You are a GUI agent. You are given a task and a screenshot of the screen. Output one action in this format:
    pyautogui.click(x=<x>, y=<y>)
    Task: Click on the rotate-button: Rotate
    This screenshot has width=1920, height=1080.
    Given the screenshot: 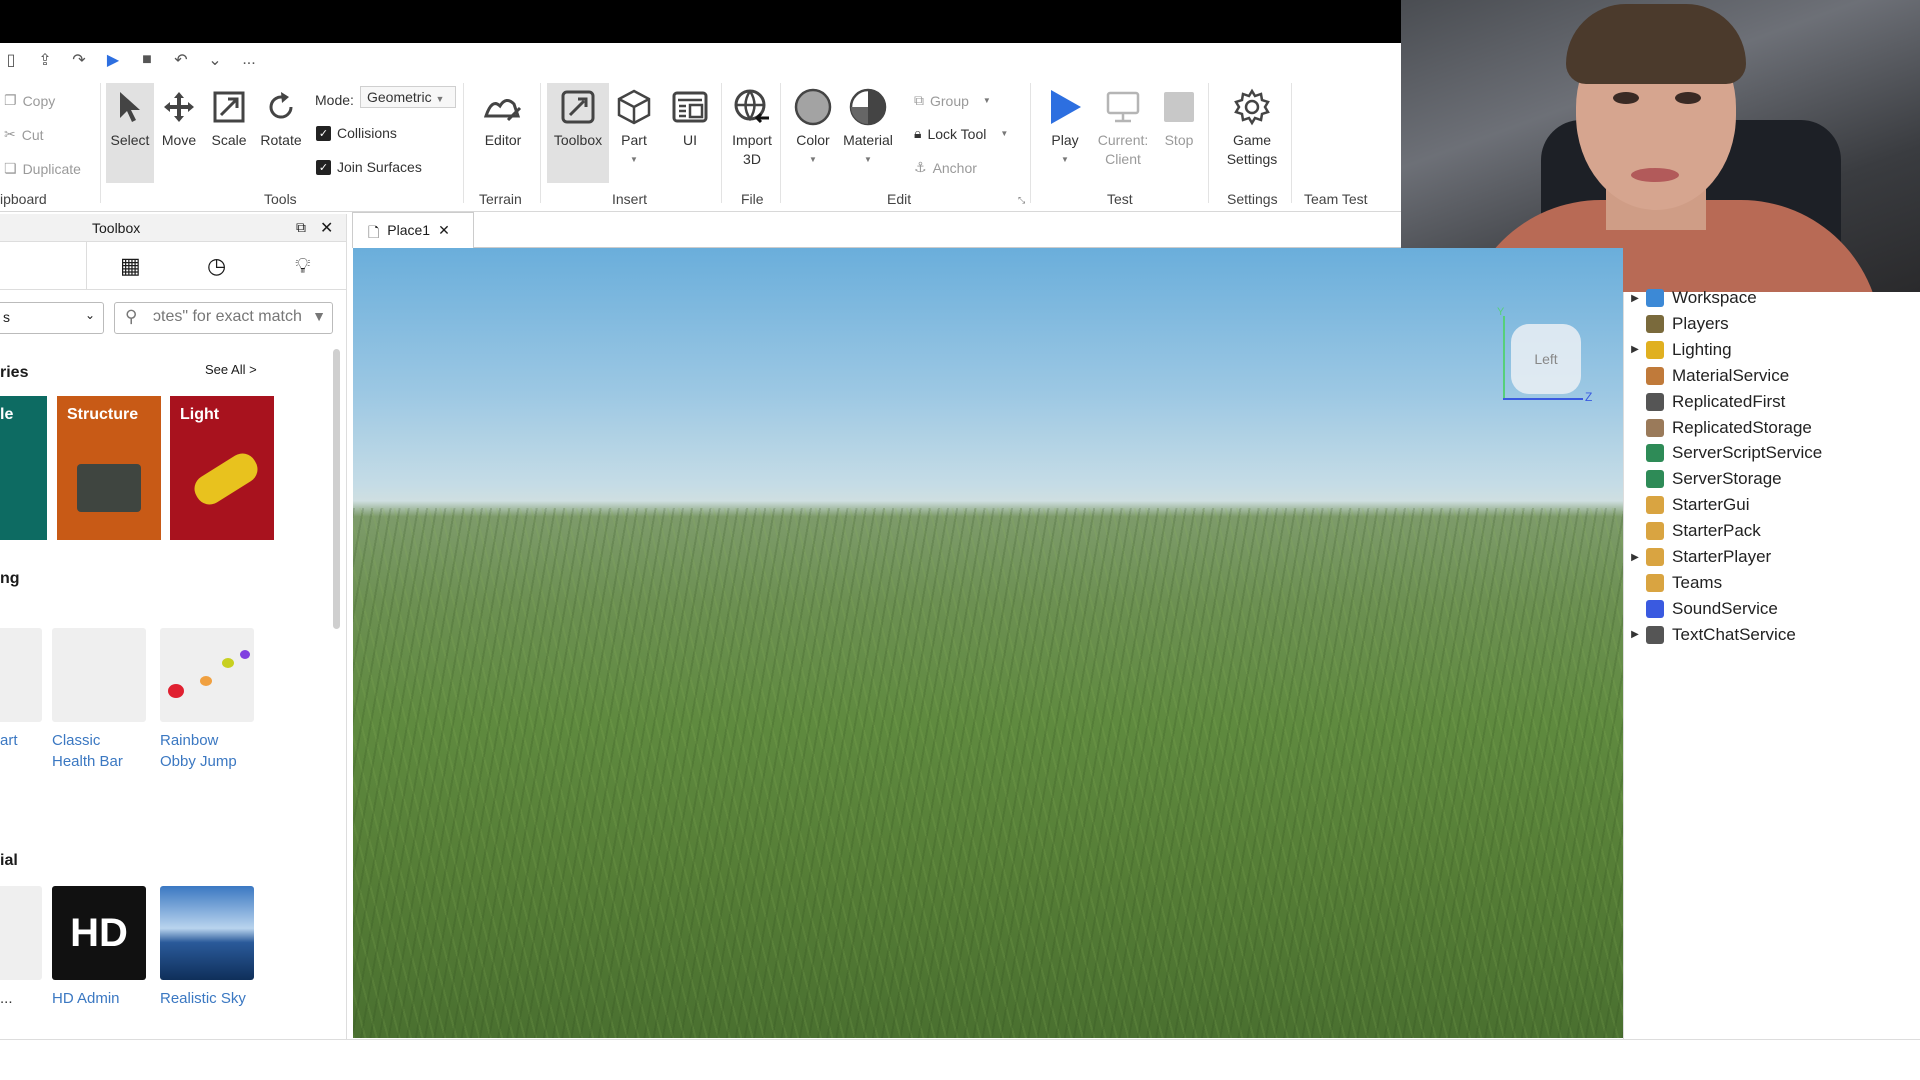 What is the action you would take?
    pyautogui.click(x=281, y=117)
    